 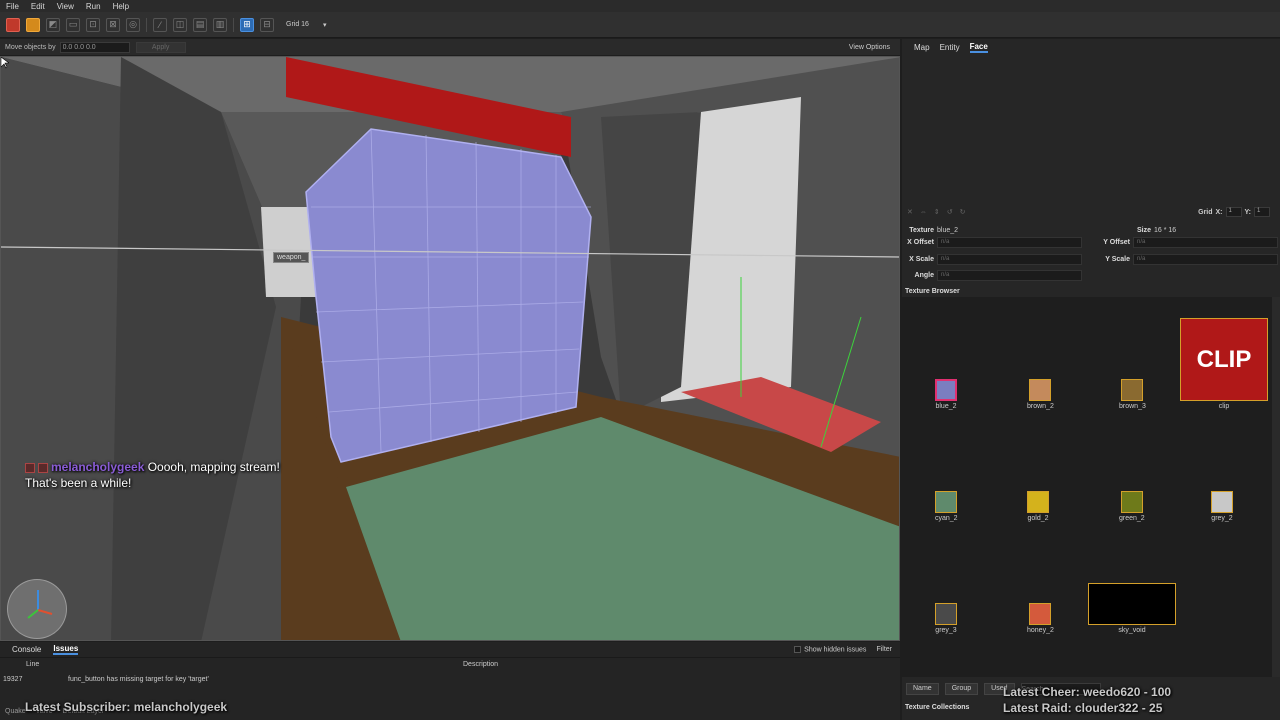 What do you see at coordinates (93, 24) in the screenshot?
I see `rotate-tool-icon: ⊡` at bounding box center [93, 24].